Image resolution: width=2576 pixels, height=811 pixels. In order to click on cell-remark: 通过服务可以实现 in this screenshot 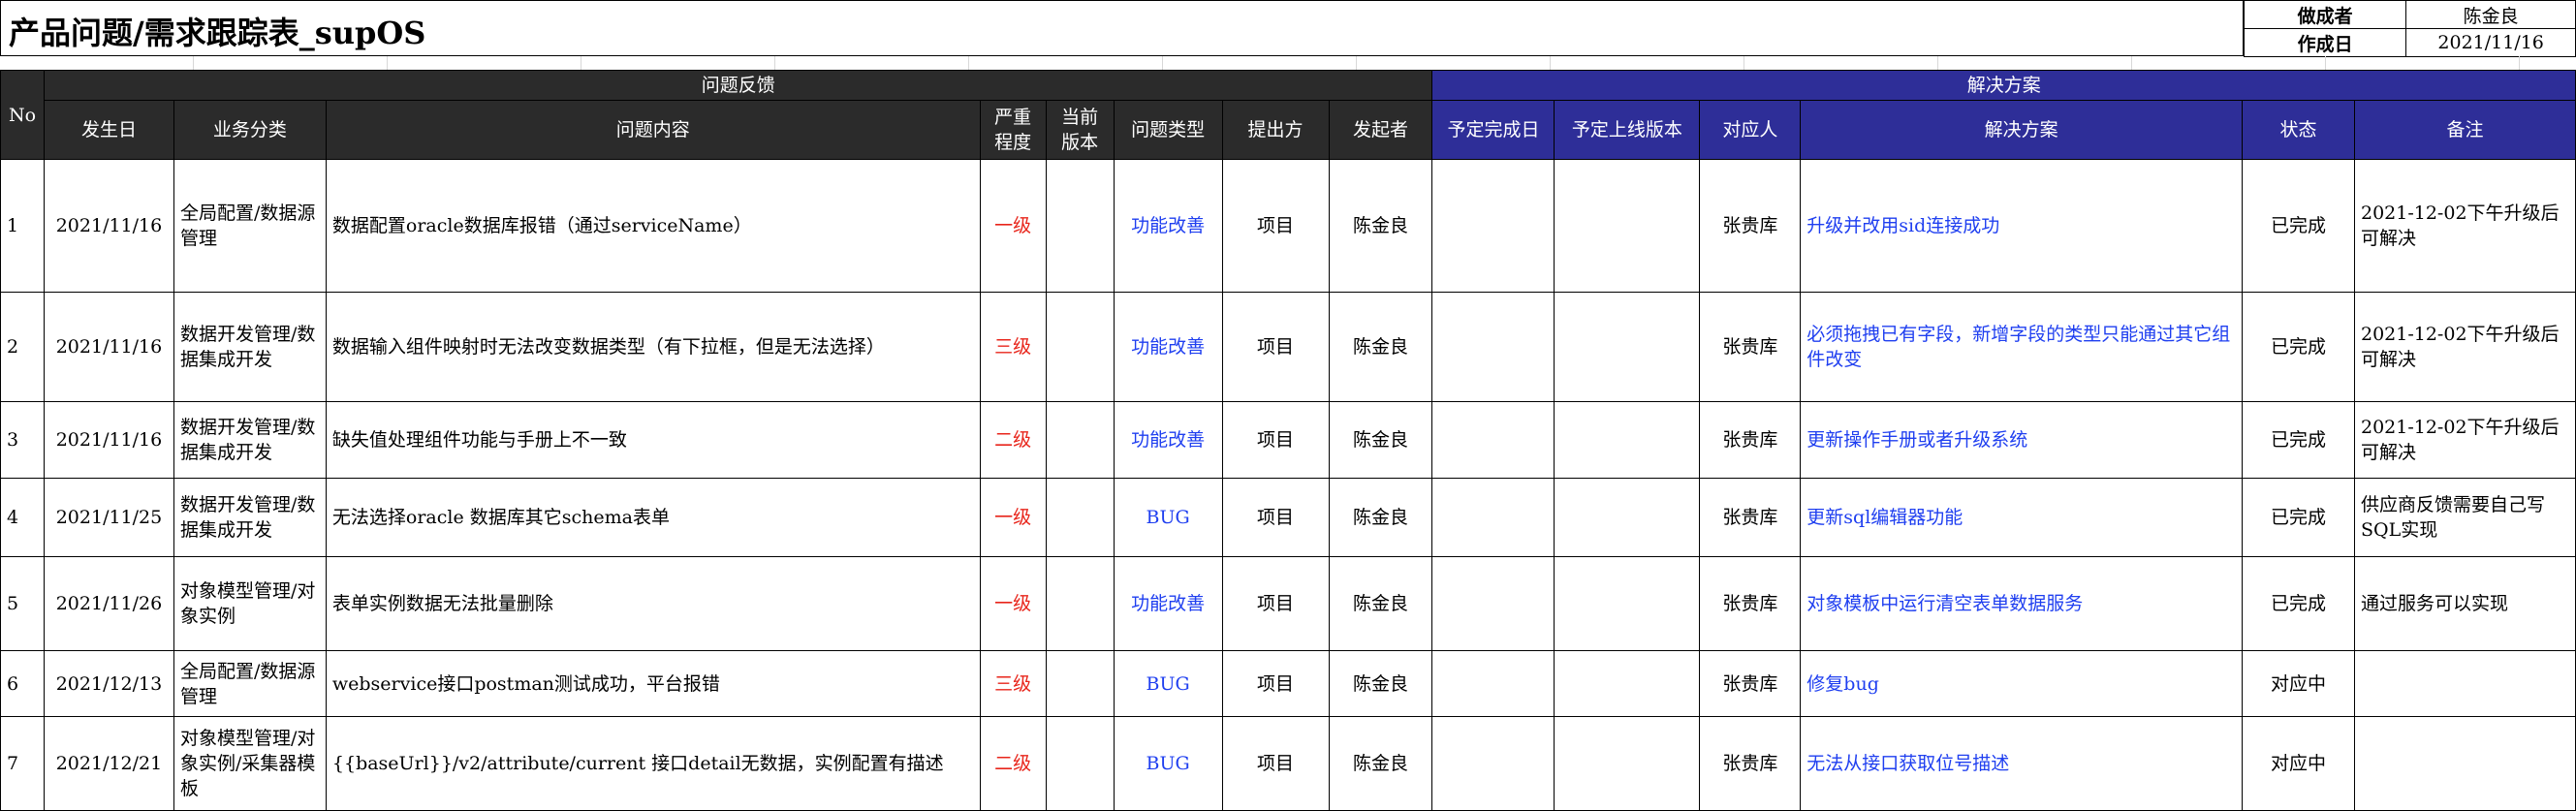, I will do `click(2464, 603)`.